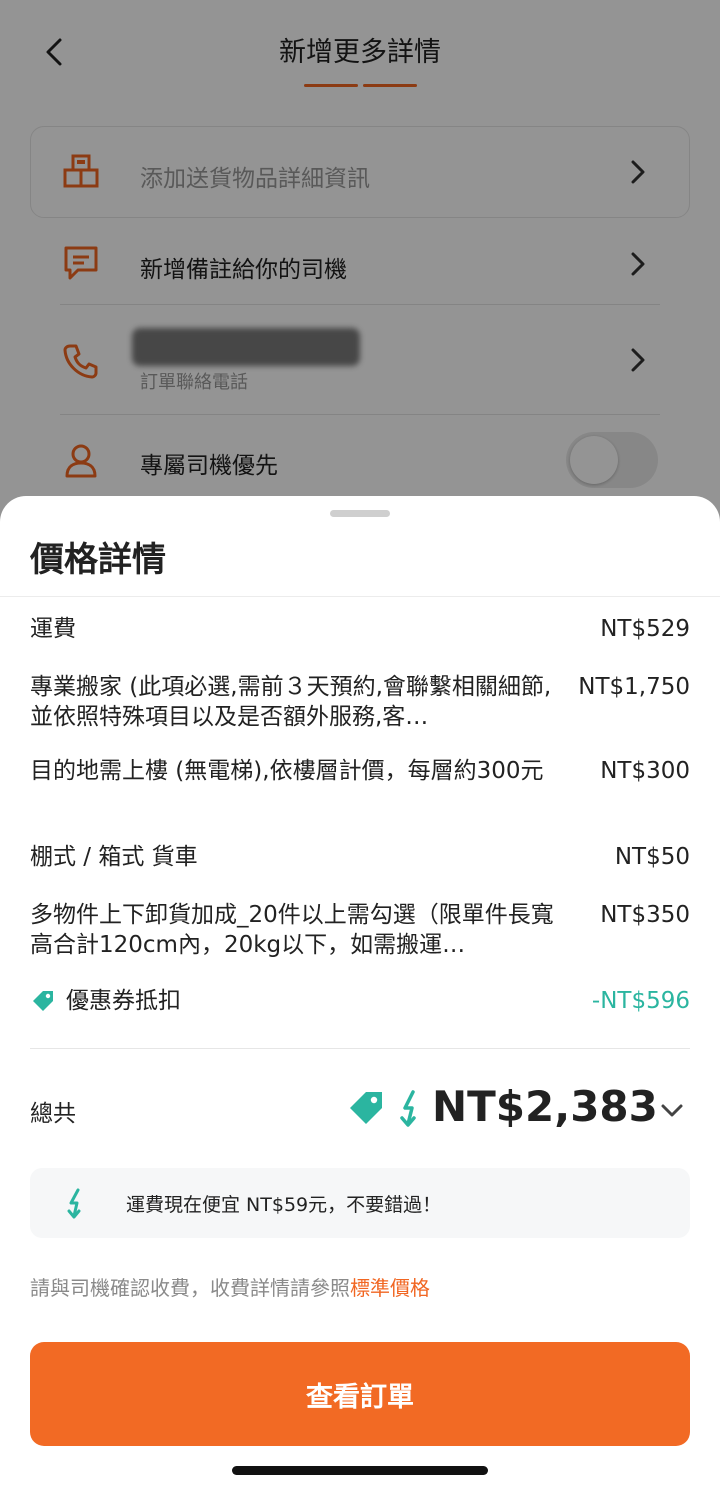 This screenshot has width=720, height=1490. Describe the element at coordinates (645, 915) in the screenshot. I see `price-row-value: NT$350` at that location.